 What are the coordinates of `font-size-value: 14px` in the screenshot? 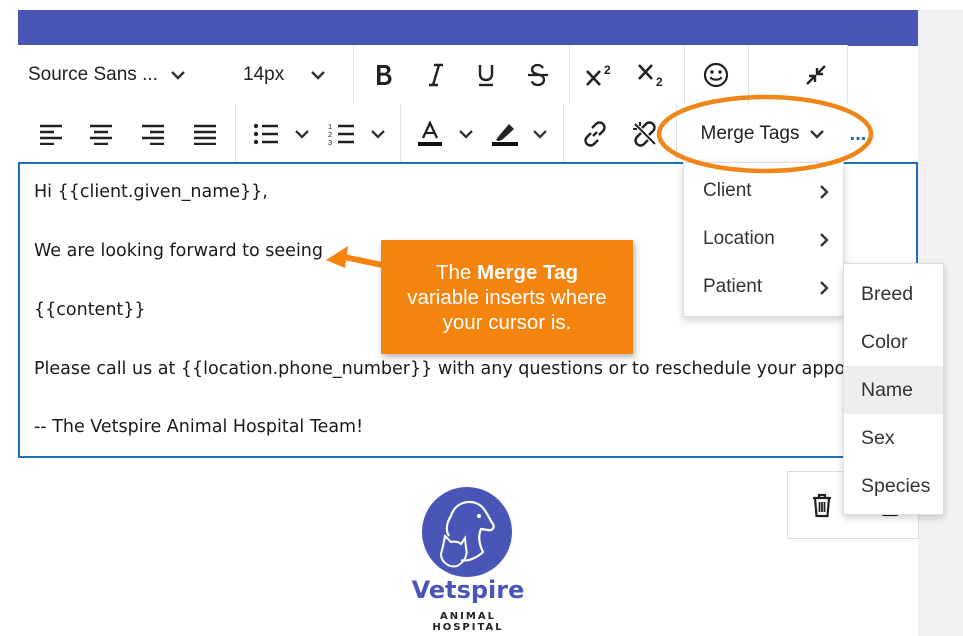 It's located at (264, 74).